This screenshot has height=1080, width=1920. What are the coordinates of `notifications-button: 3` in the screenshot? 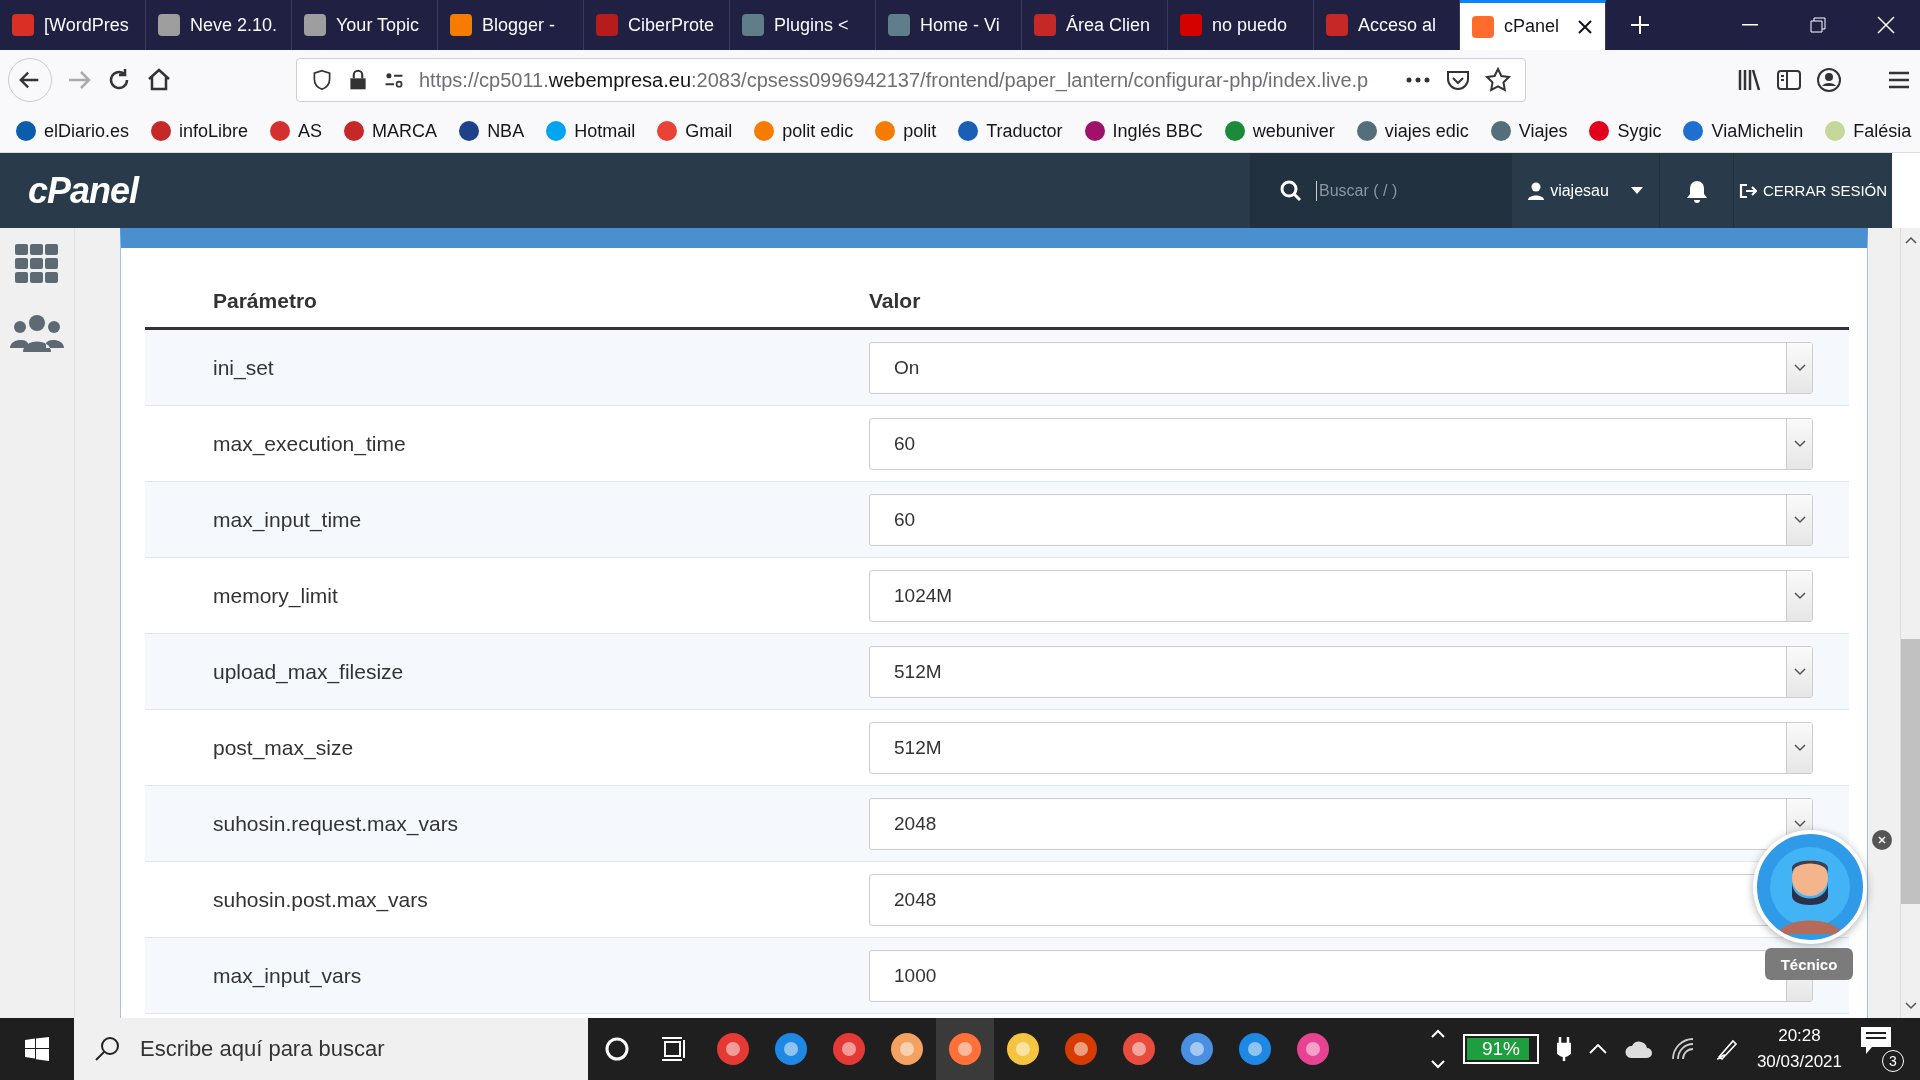 It's located at (1882, 1049).